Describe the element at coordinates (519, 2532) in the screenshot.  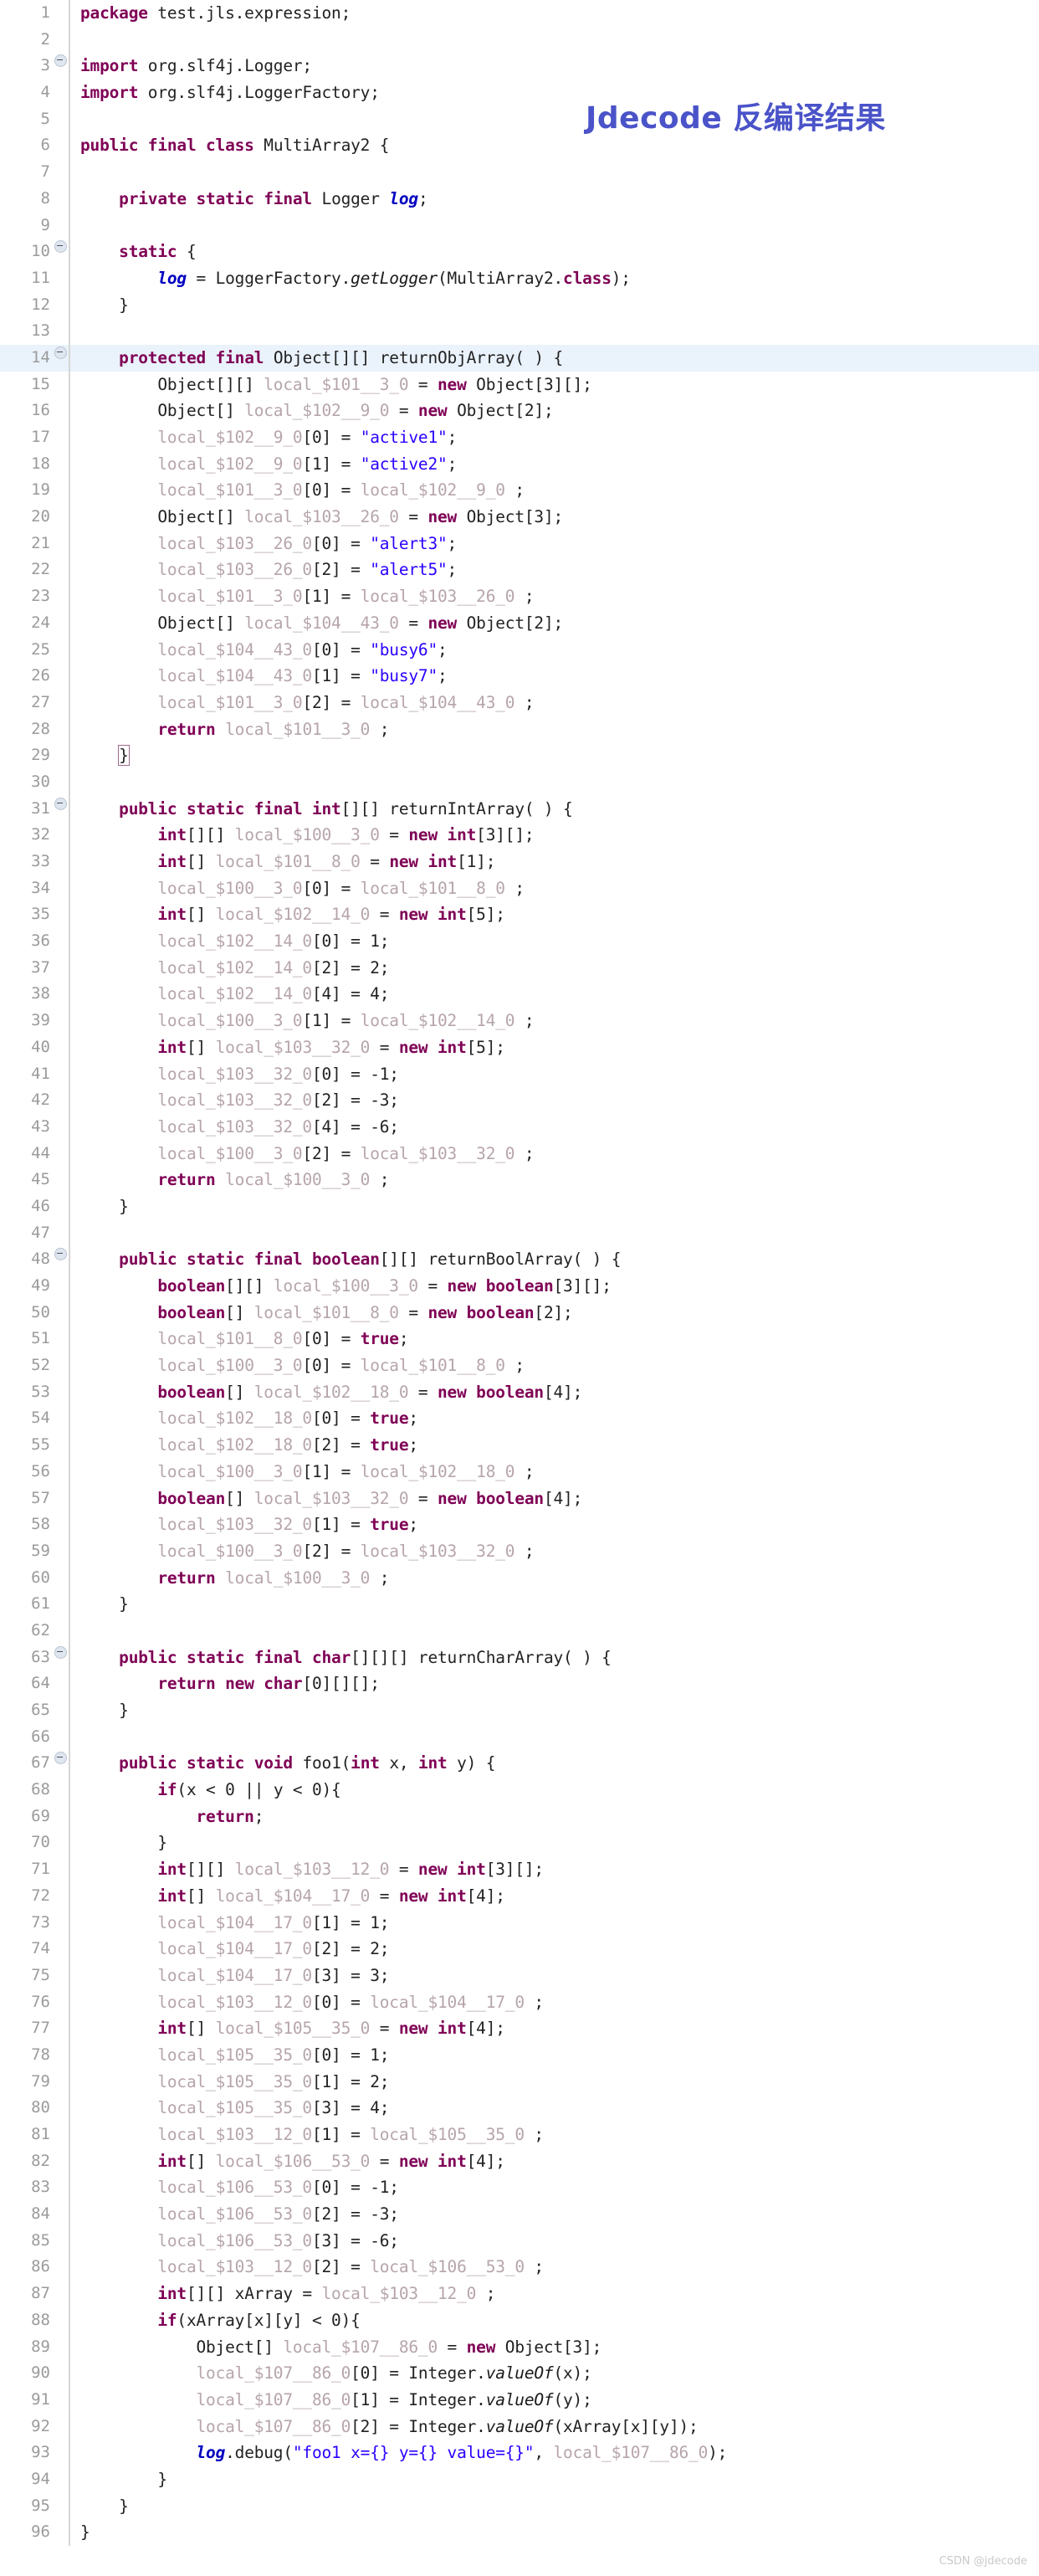
I see `code-line: 96}` at that location.